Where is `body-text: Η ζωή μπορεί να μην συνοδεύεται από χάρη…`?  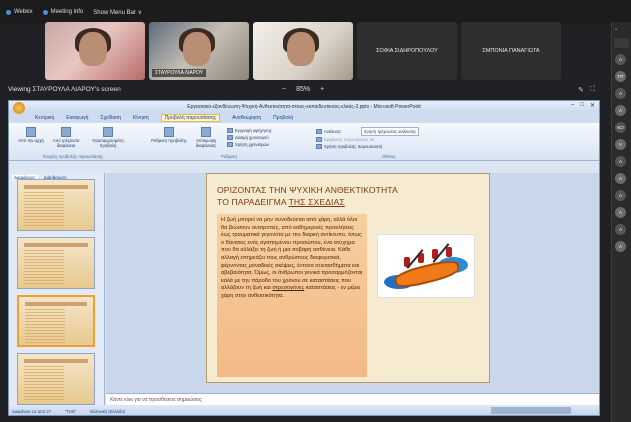
body-text: Η ζωή μπορεί να μην συνοδεύεται από χάρη… is located at coordinates (292, 254).